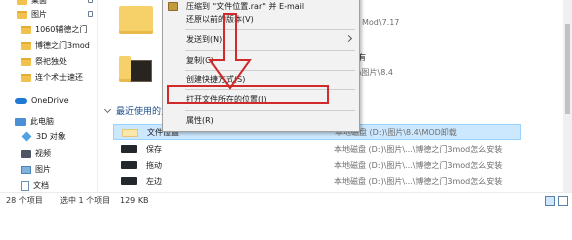 The height and width of the screenshot is (240, 572). Describe the element at coordinates (154, 149) in the screenshot. I see `file-name: 保存` at that location.